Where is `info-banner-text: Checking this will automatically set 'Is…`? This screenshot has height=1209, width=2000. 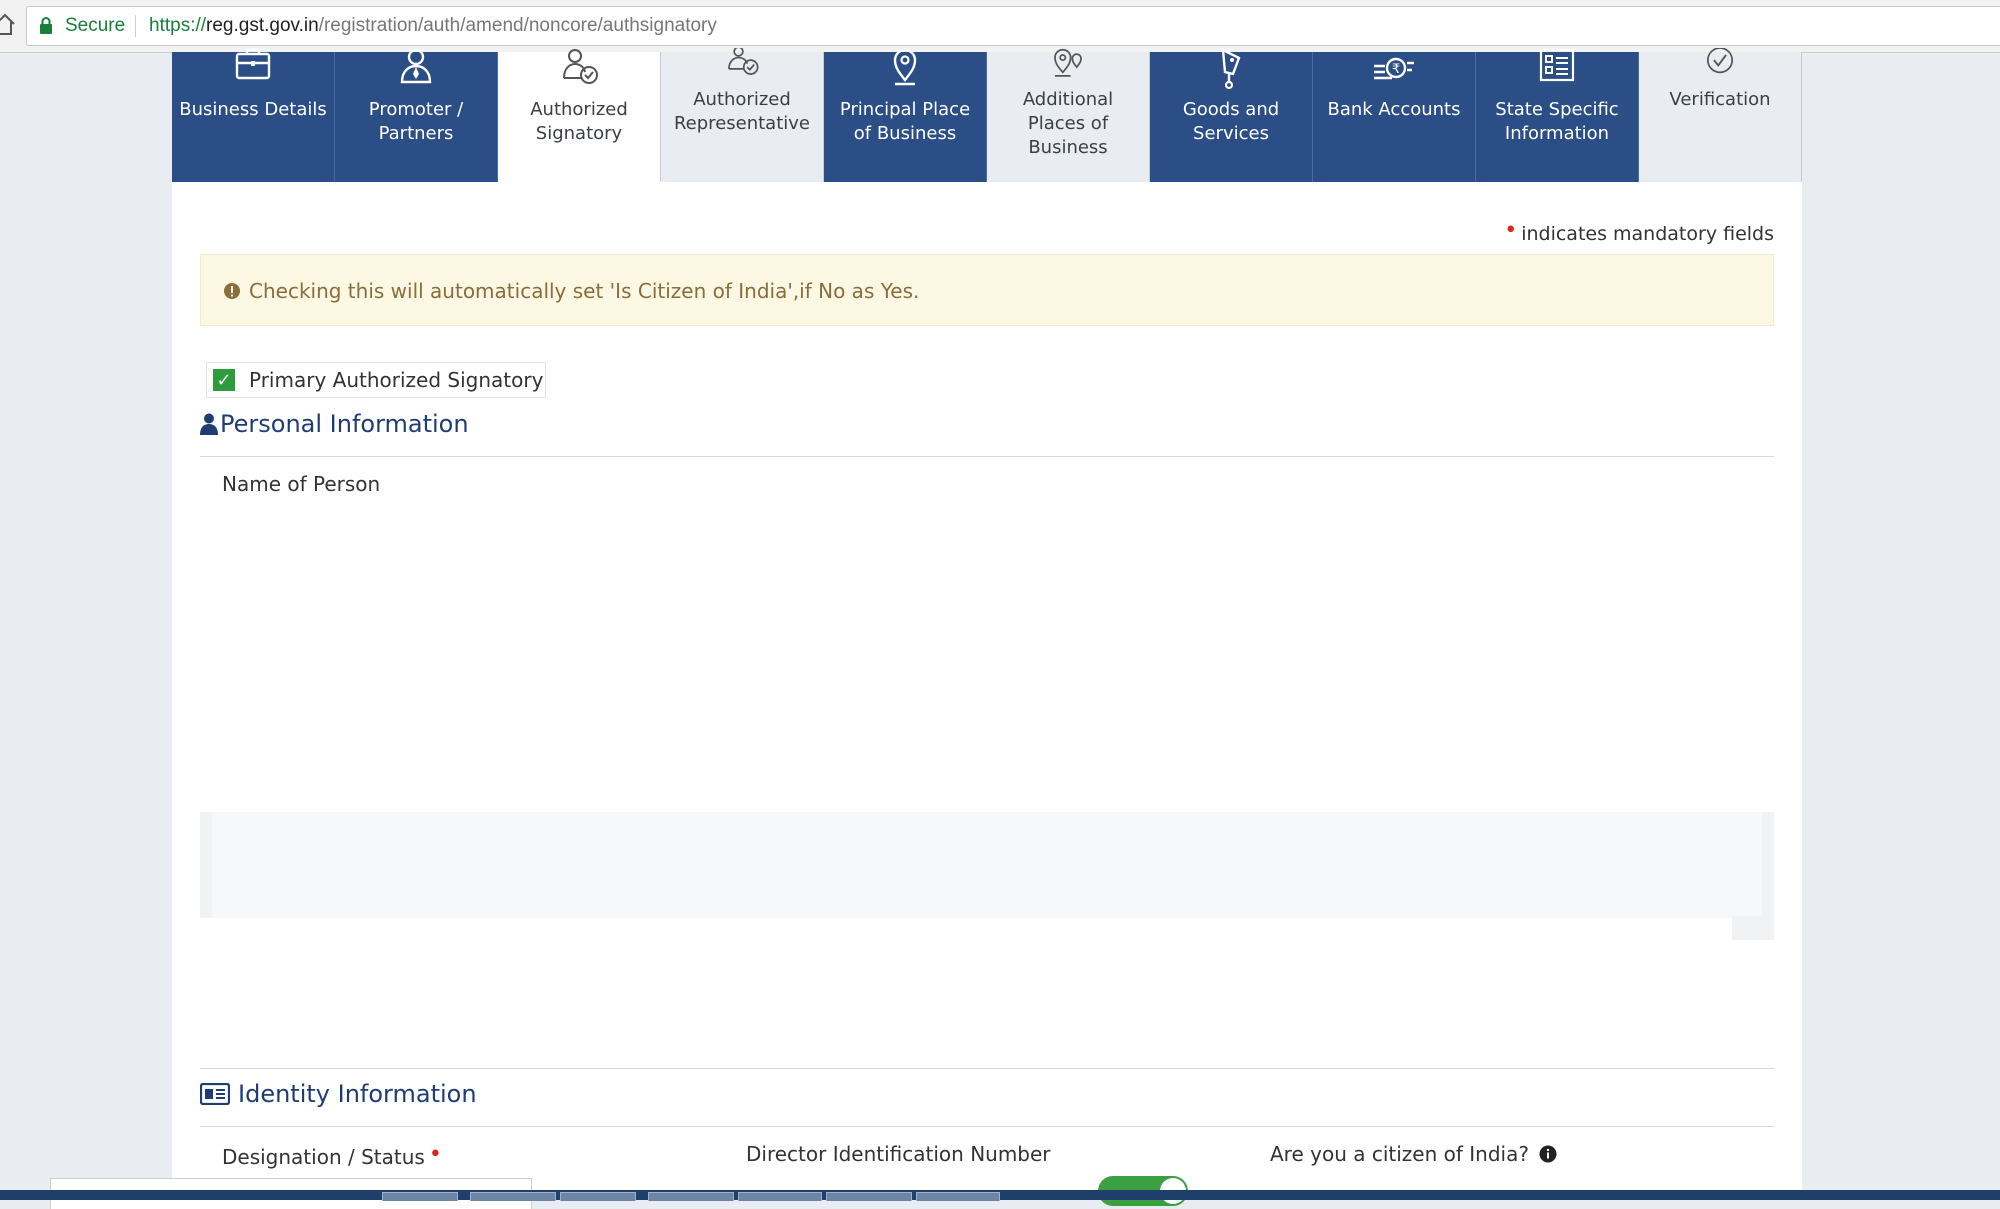 info-banner-text: Checking this will automatically set 'Is… is located at coordinates (584, 291).